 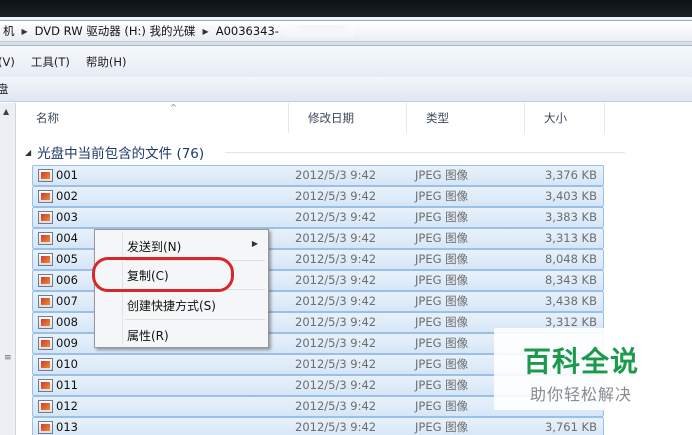 What do you see at coordinates (67, 196) in the screenshot?
I see `file-name: 002` at bounding box center [67, 196].